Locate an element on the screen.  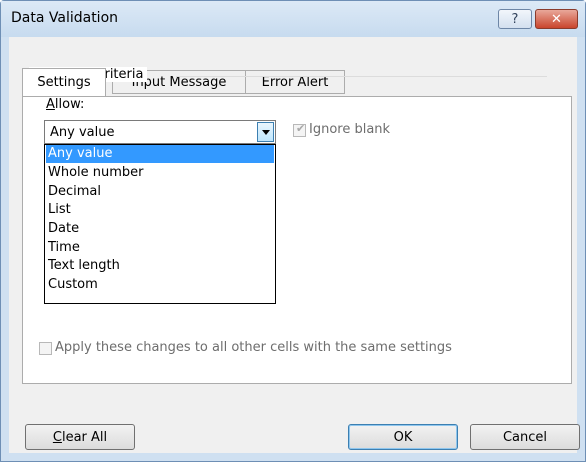
allow-dropdown: Any value is located at coordinates (160, 132).